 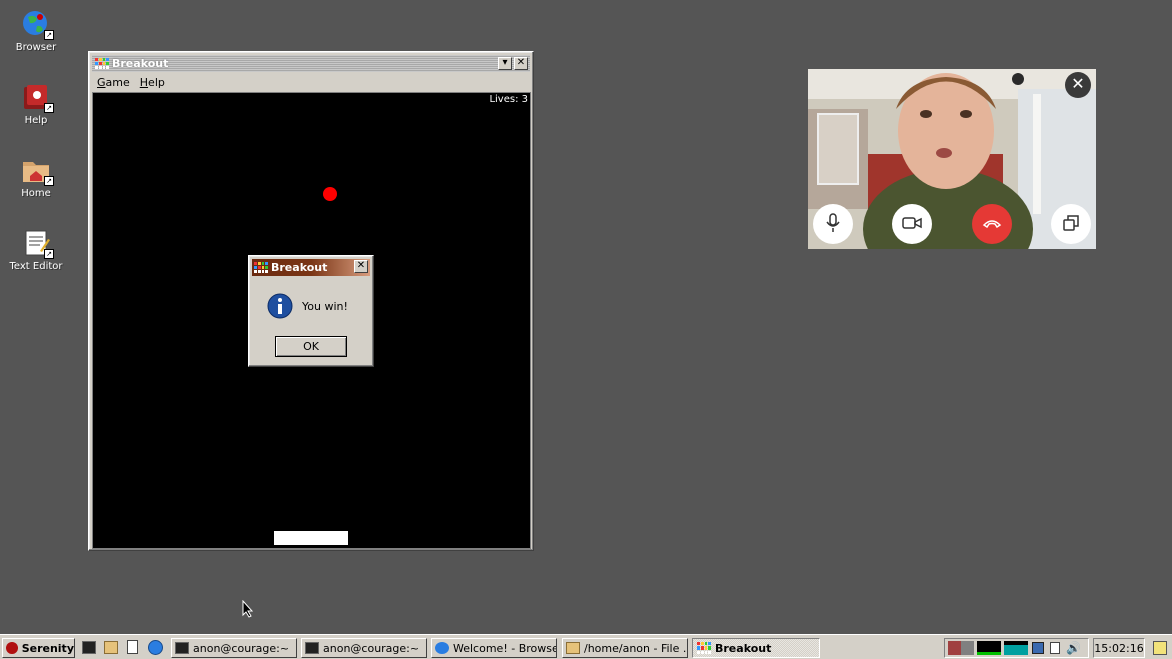 I want to click on minimize-icon: ▾, so click(x=505, y=62).